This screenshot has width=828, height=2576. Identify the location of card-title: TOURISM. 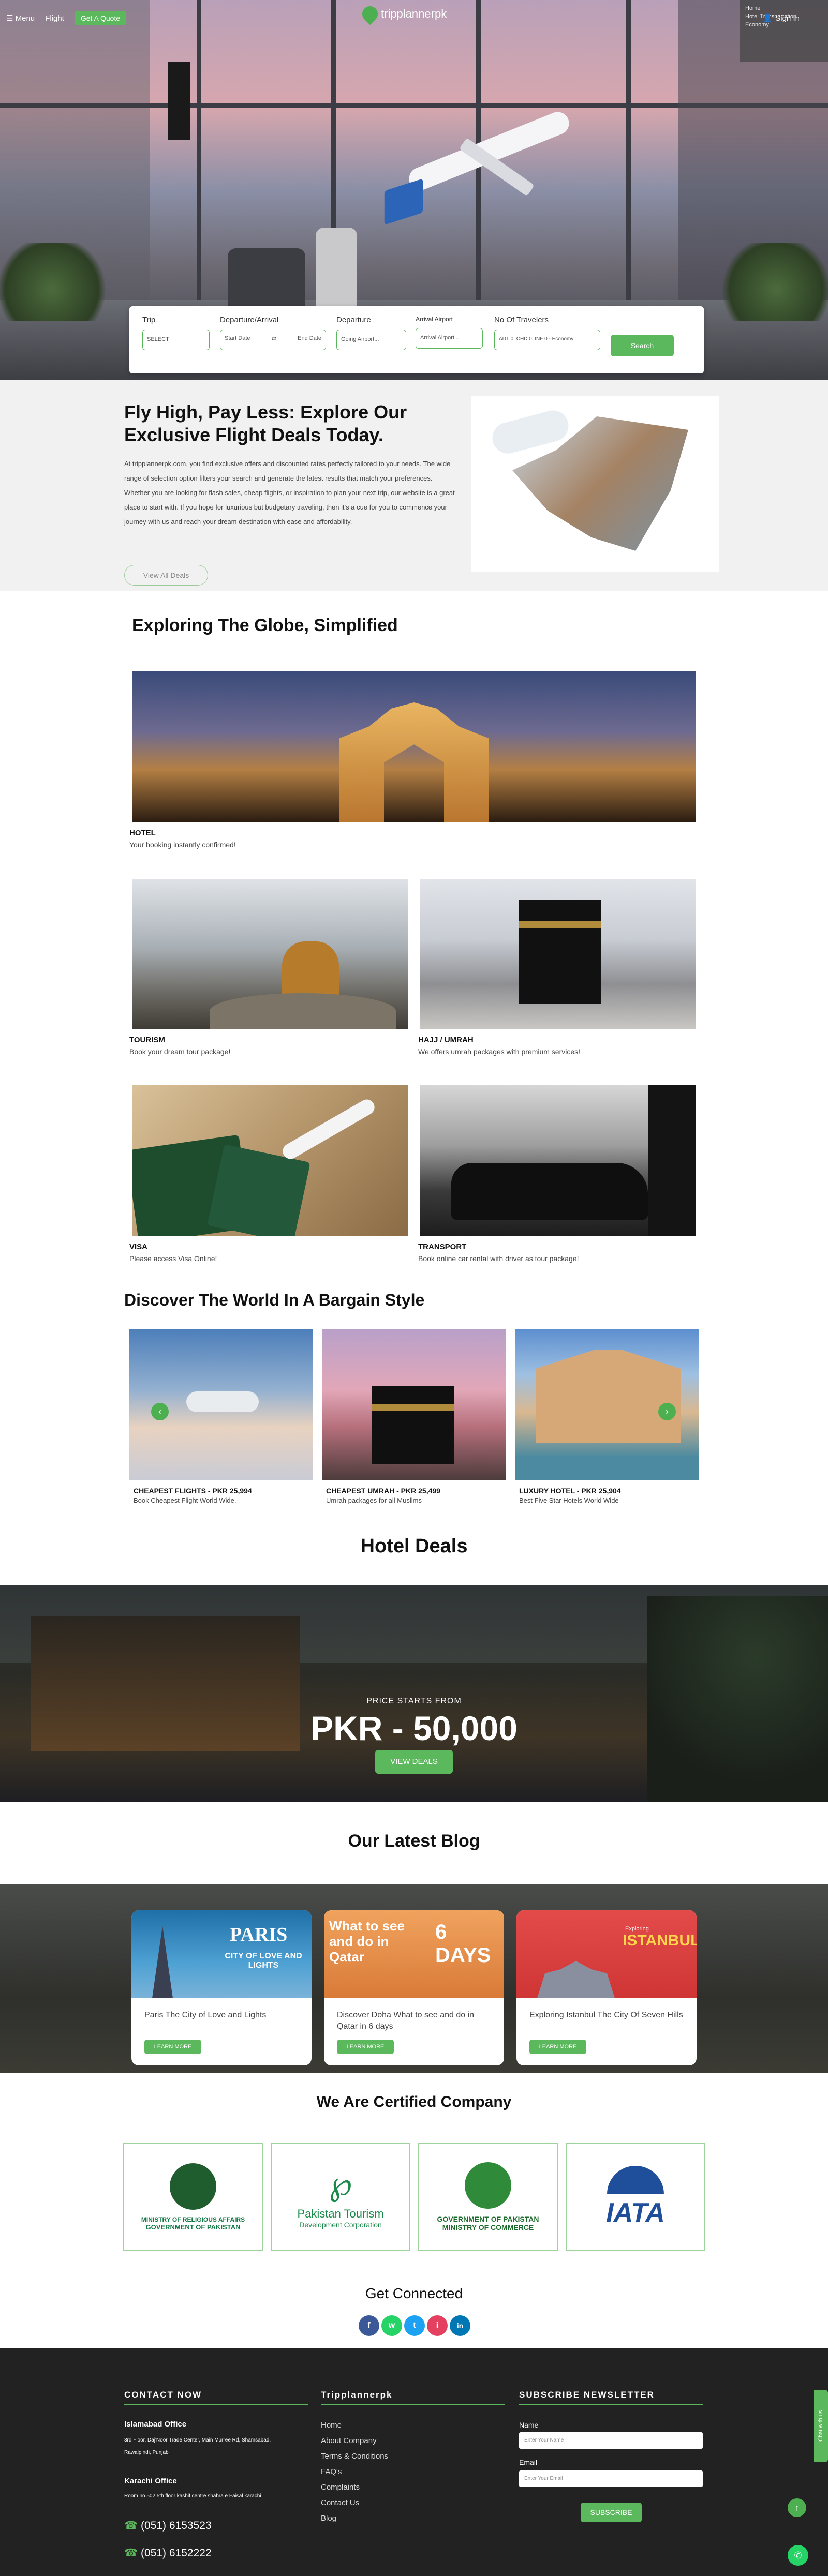
(147, 1040).